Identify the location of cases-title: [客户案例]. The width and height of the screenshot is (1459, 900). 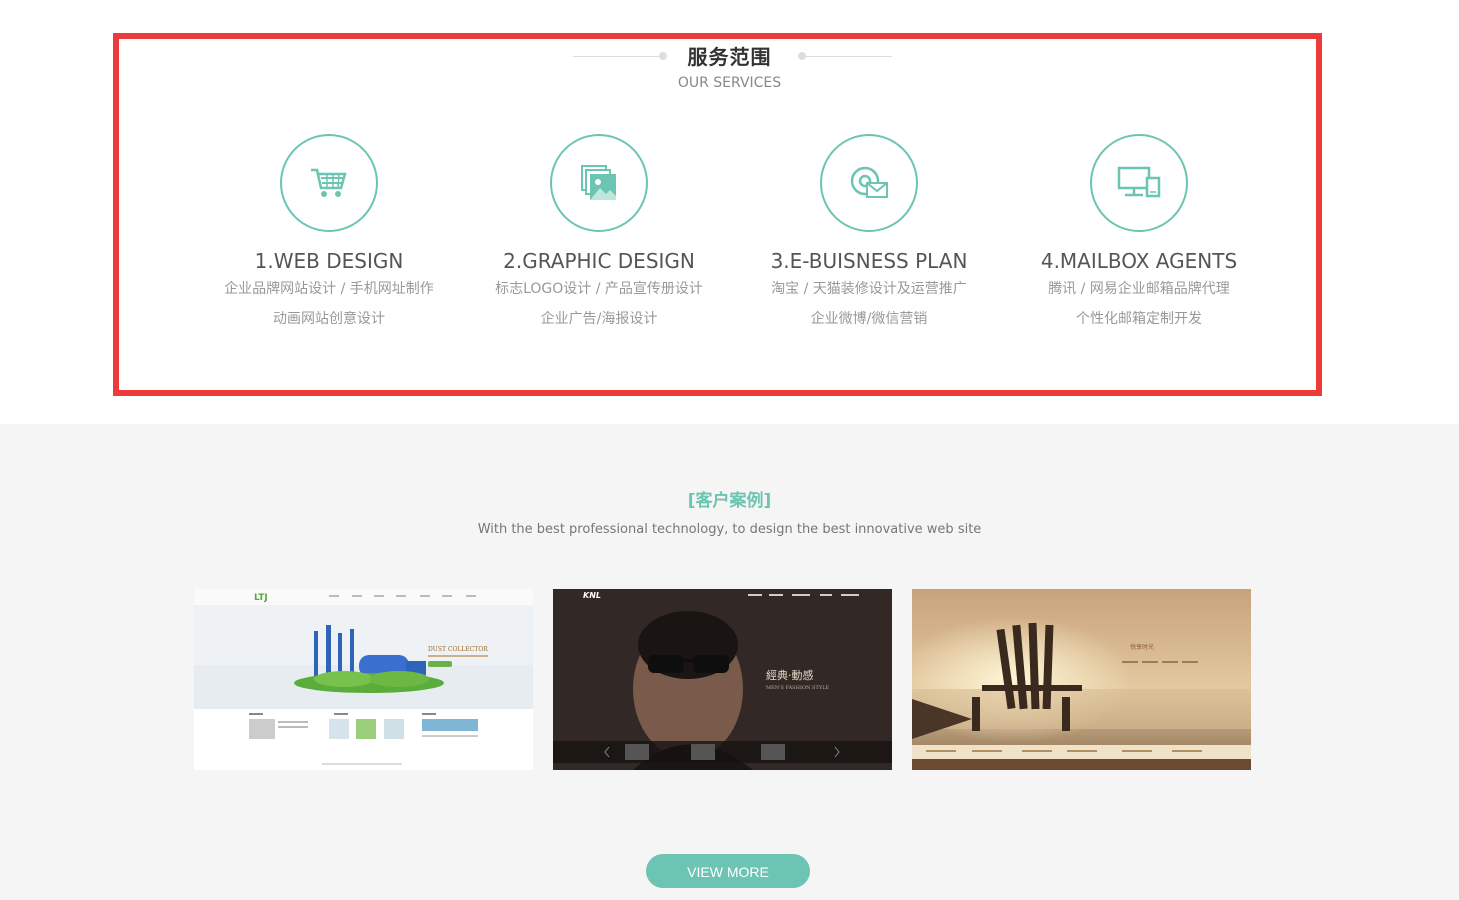
(729, 501).